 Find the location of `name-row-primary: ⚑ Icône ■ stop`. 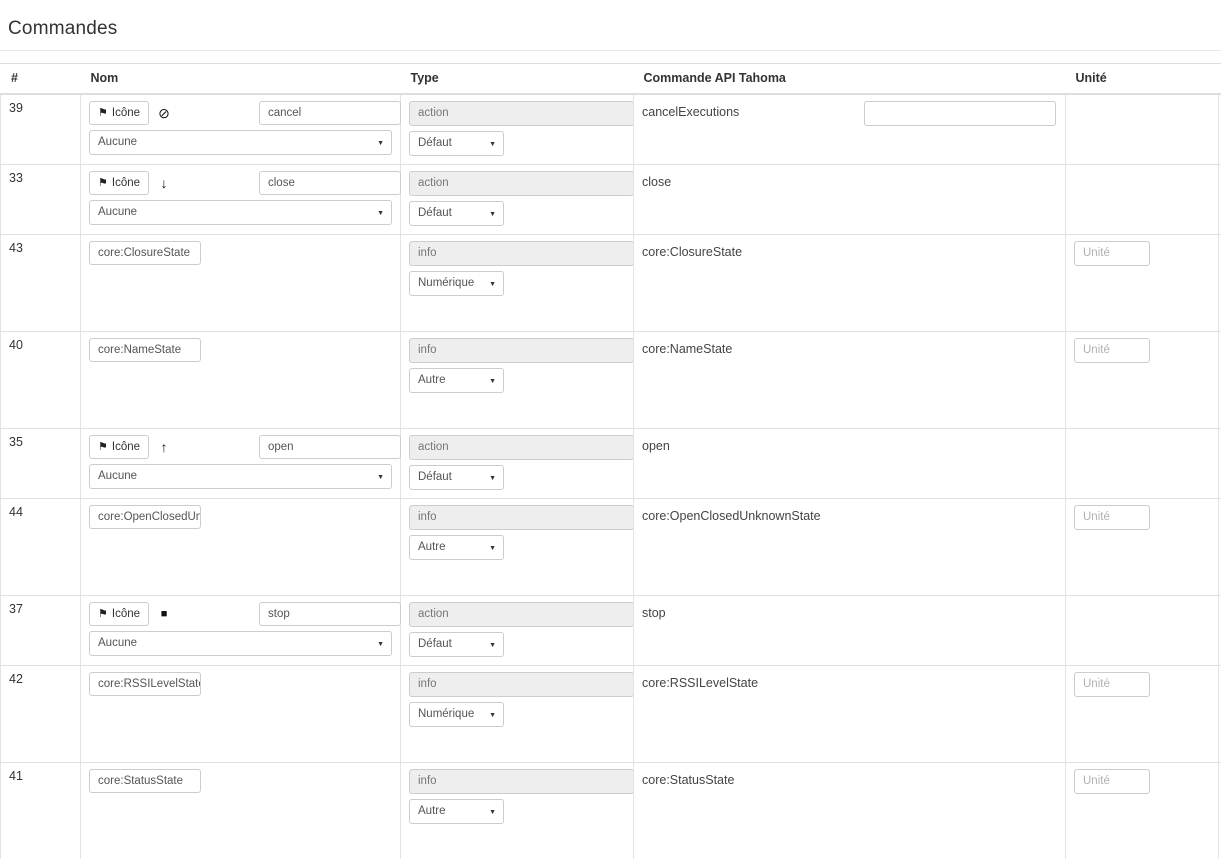

name-row-primary: ⚑ Icône ■ stop is located at coordinates (245, 614).